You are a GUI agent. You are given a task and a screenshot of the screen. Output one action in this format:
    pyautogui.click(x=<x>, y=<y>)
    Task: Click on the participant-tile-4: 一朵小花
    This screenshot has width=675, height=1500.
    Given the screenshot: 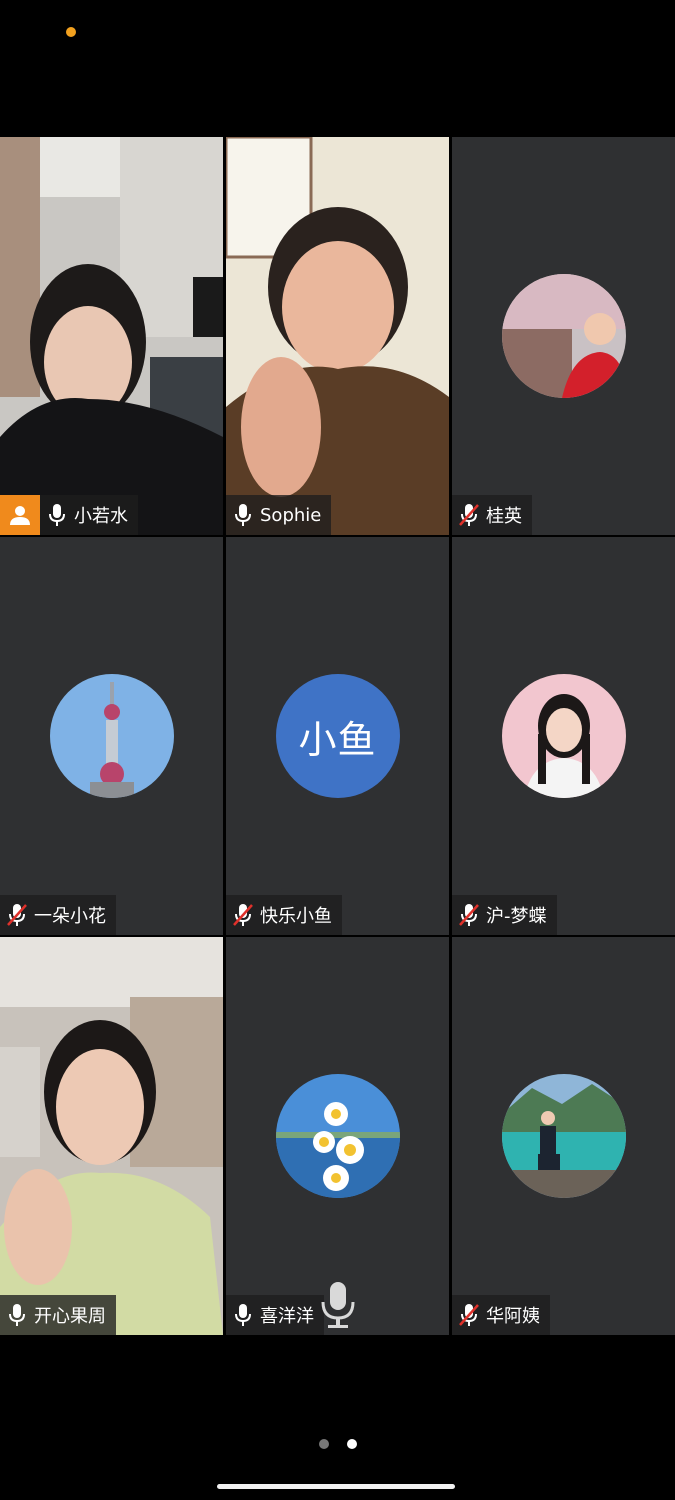 What is the action you would take?
    pyautogui.click(x=111, y=736)
    